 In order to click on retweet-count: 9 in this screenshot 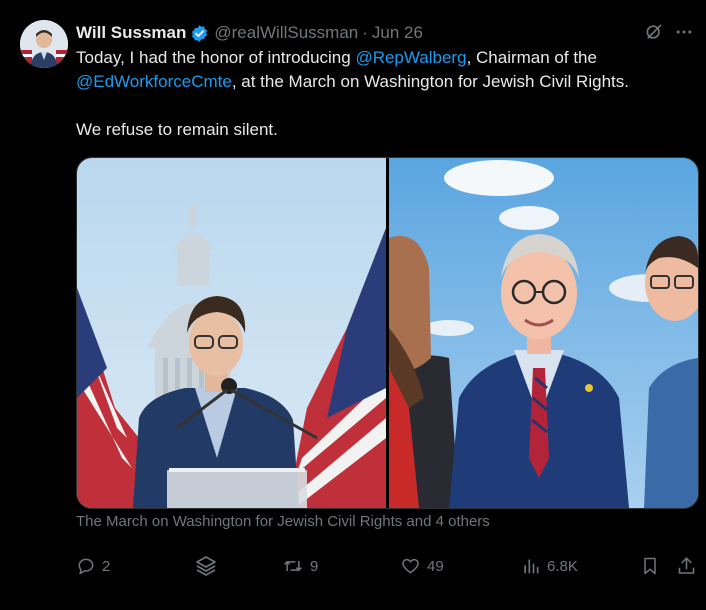, I will do `click(314, 566)`.